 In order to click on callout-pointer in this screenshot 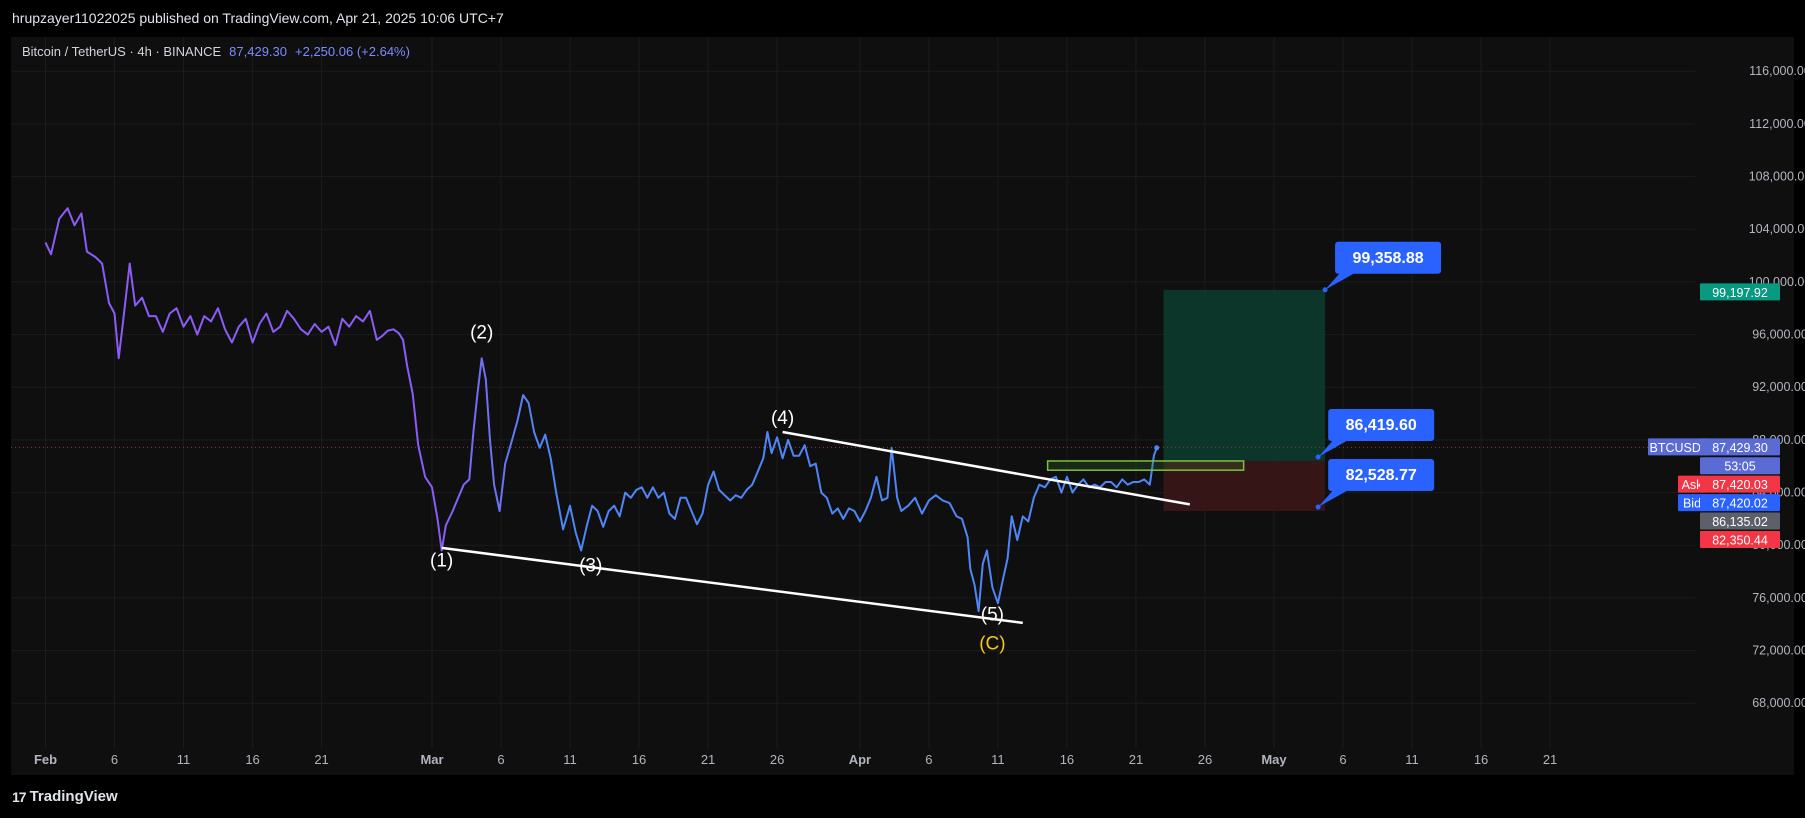, I will do `click(1341, 280)`.